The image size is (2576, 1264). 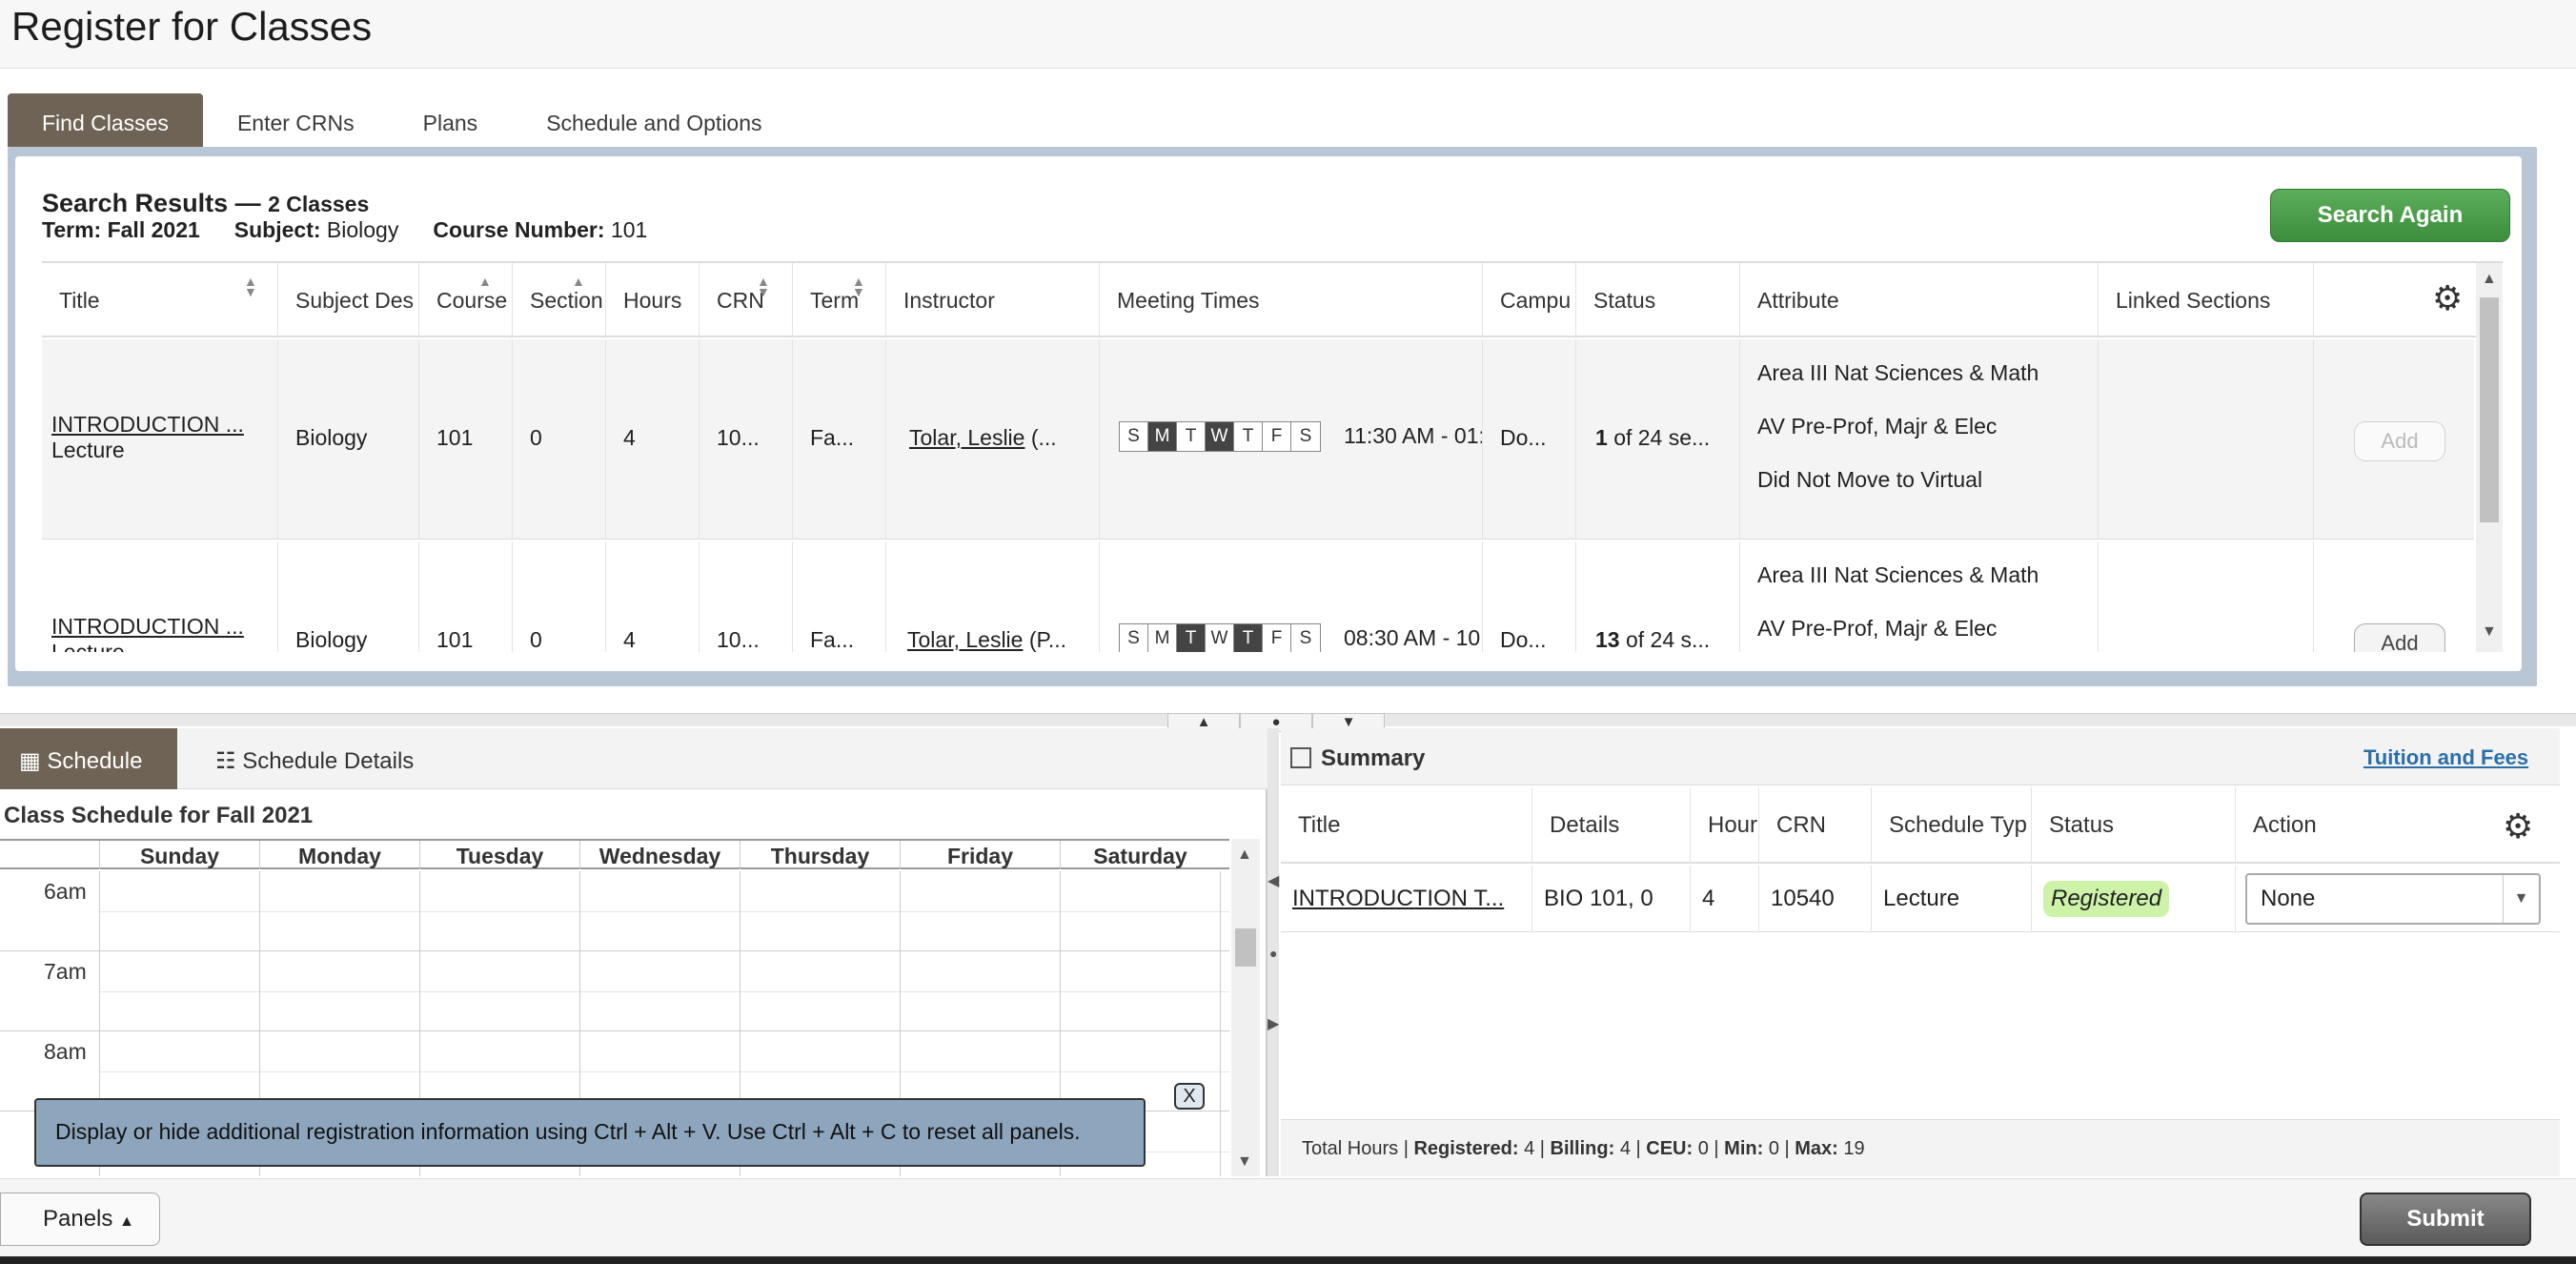 I want to click on tab-find-classes: Find Classes, so click(x=105, y=120).